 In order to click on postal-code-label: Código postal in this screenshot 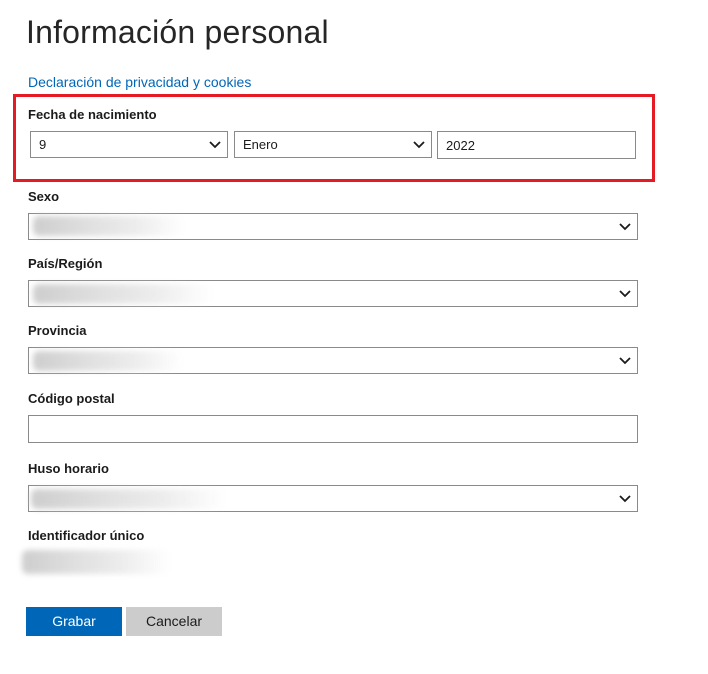, I will do `click(71, 398)`.